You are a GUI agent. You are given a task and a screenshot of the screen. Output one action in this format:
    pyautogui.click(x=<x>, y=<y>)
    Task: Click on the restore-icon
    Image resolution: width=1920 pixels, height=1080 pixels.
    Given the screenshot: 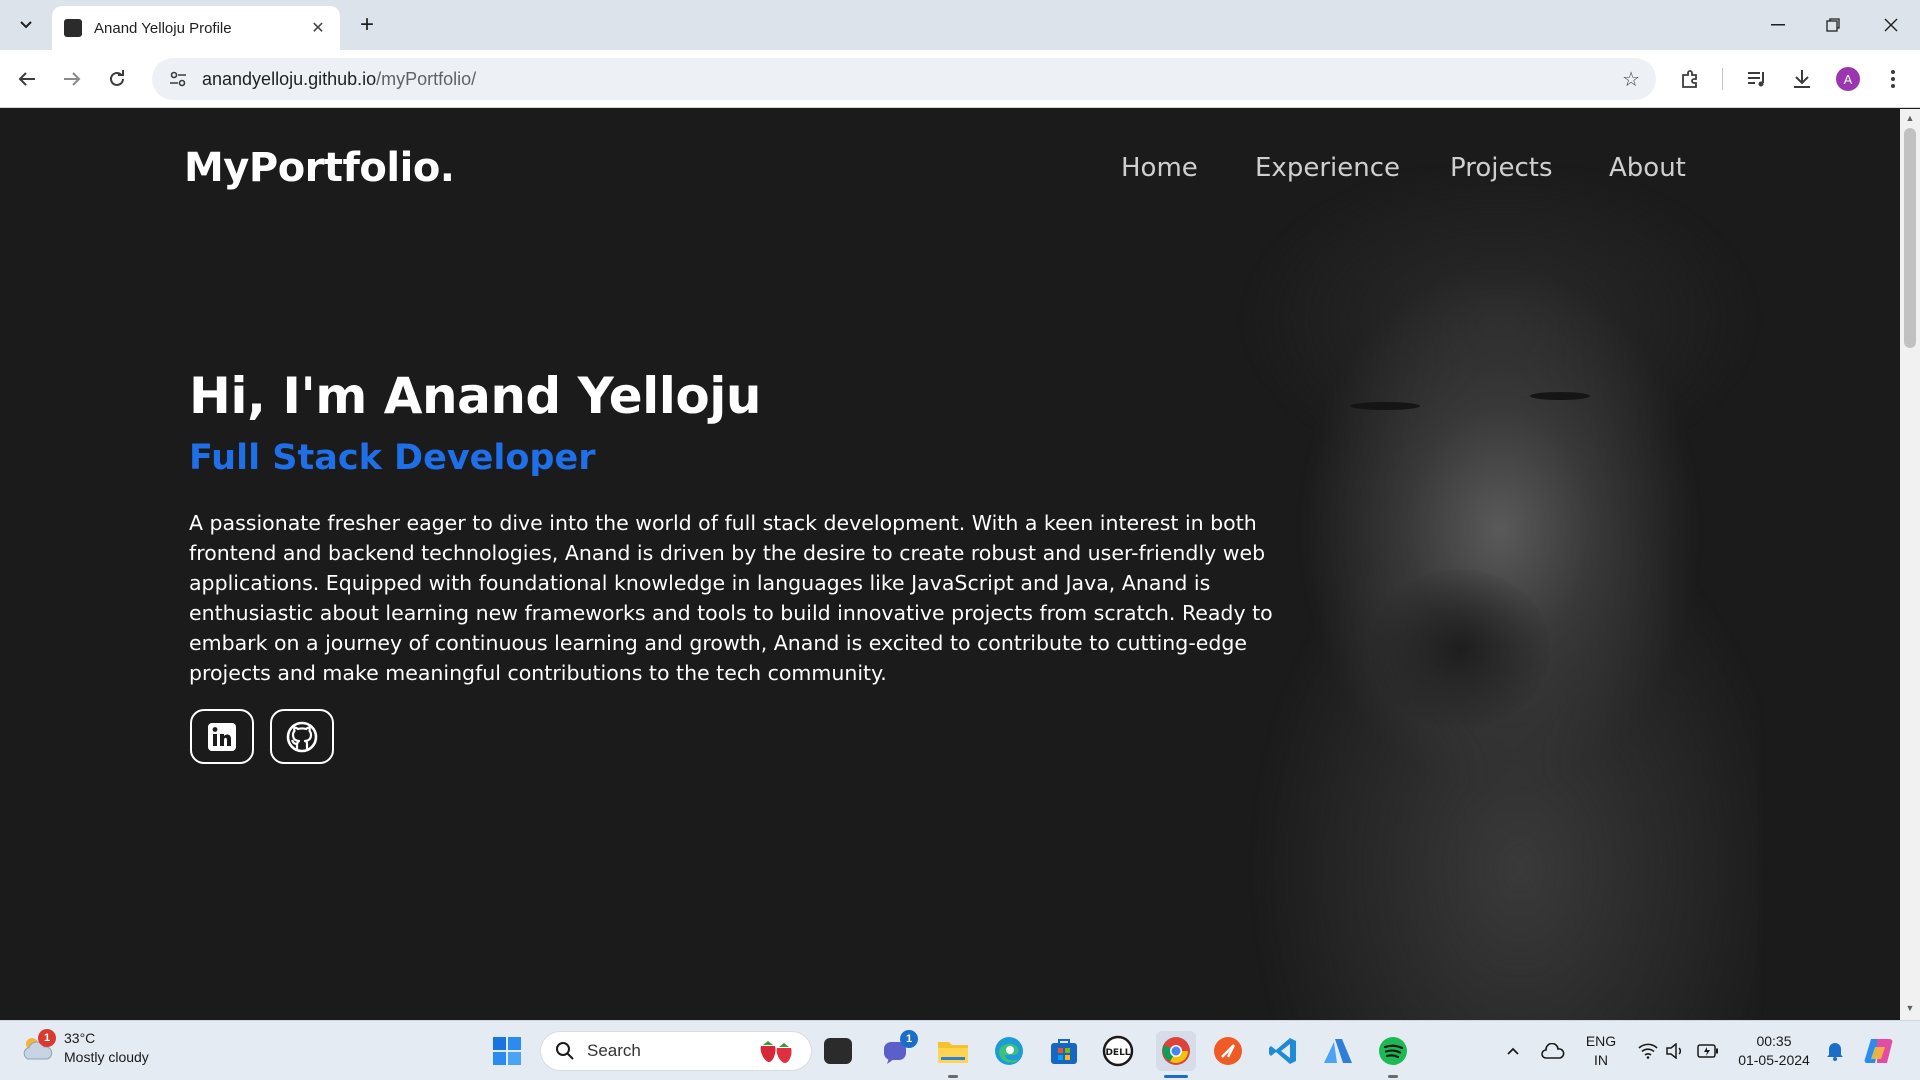 What is the action you would take?
    pyautogui.click(x=1833, y=25)
    